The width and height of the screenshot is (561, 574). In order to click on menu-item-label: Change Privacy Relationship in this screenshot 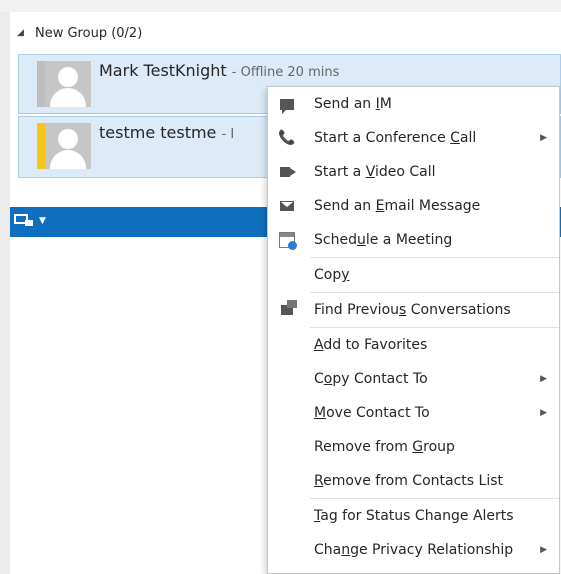, I will do `click(414, 550)`.